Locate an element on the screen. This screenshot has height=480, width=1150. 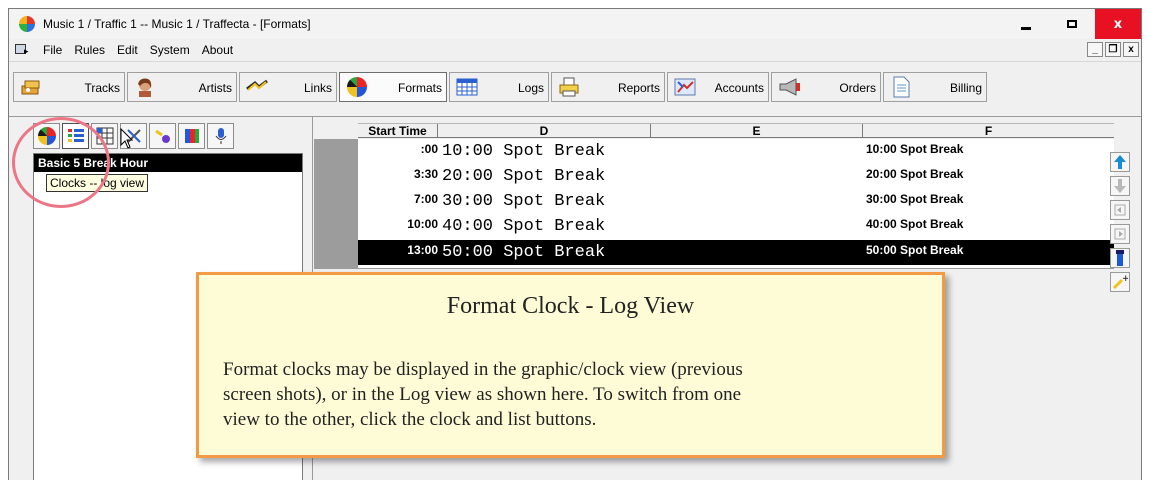
grid-row-header-area is located at coordinates (336, 204).